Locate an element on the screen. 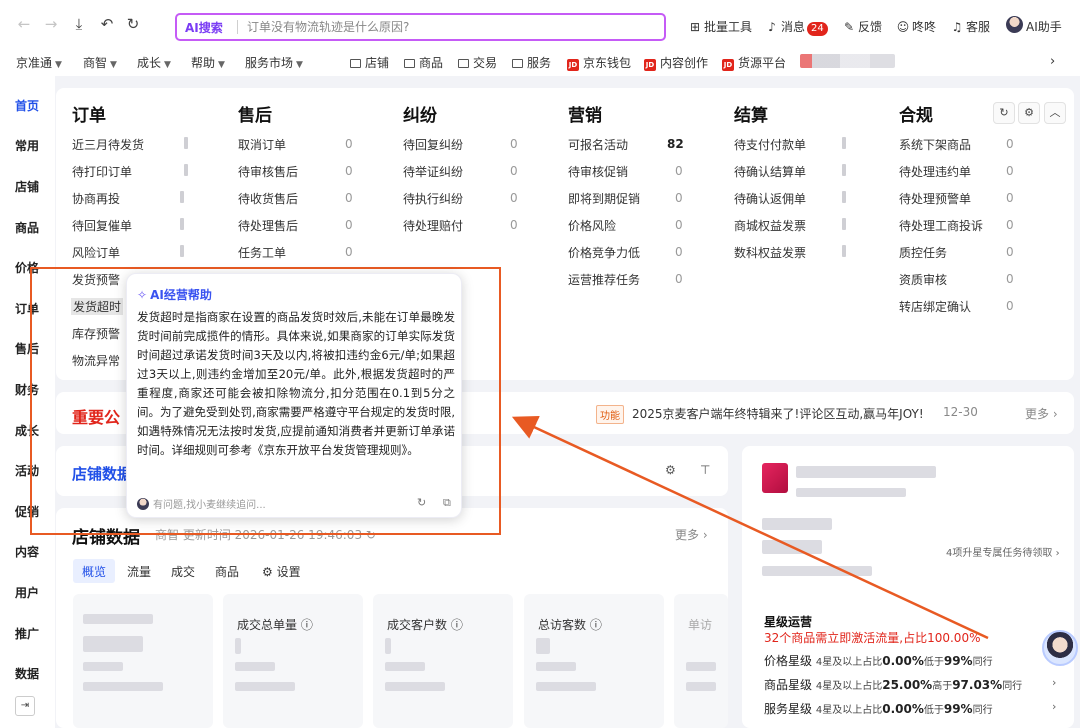  download-icon: ⤓ is located at coordinates (79, 24).